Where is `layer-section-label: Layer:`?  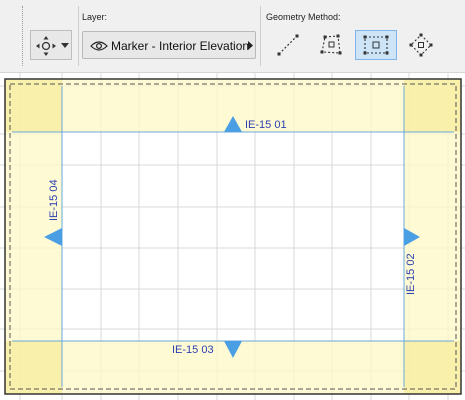 layer-section-label: Layer: is located at coordinates (95, 17).